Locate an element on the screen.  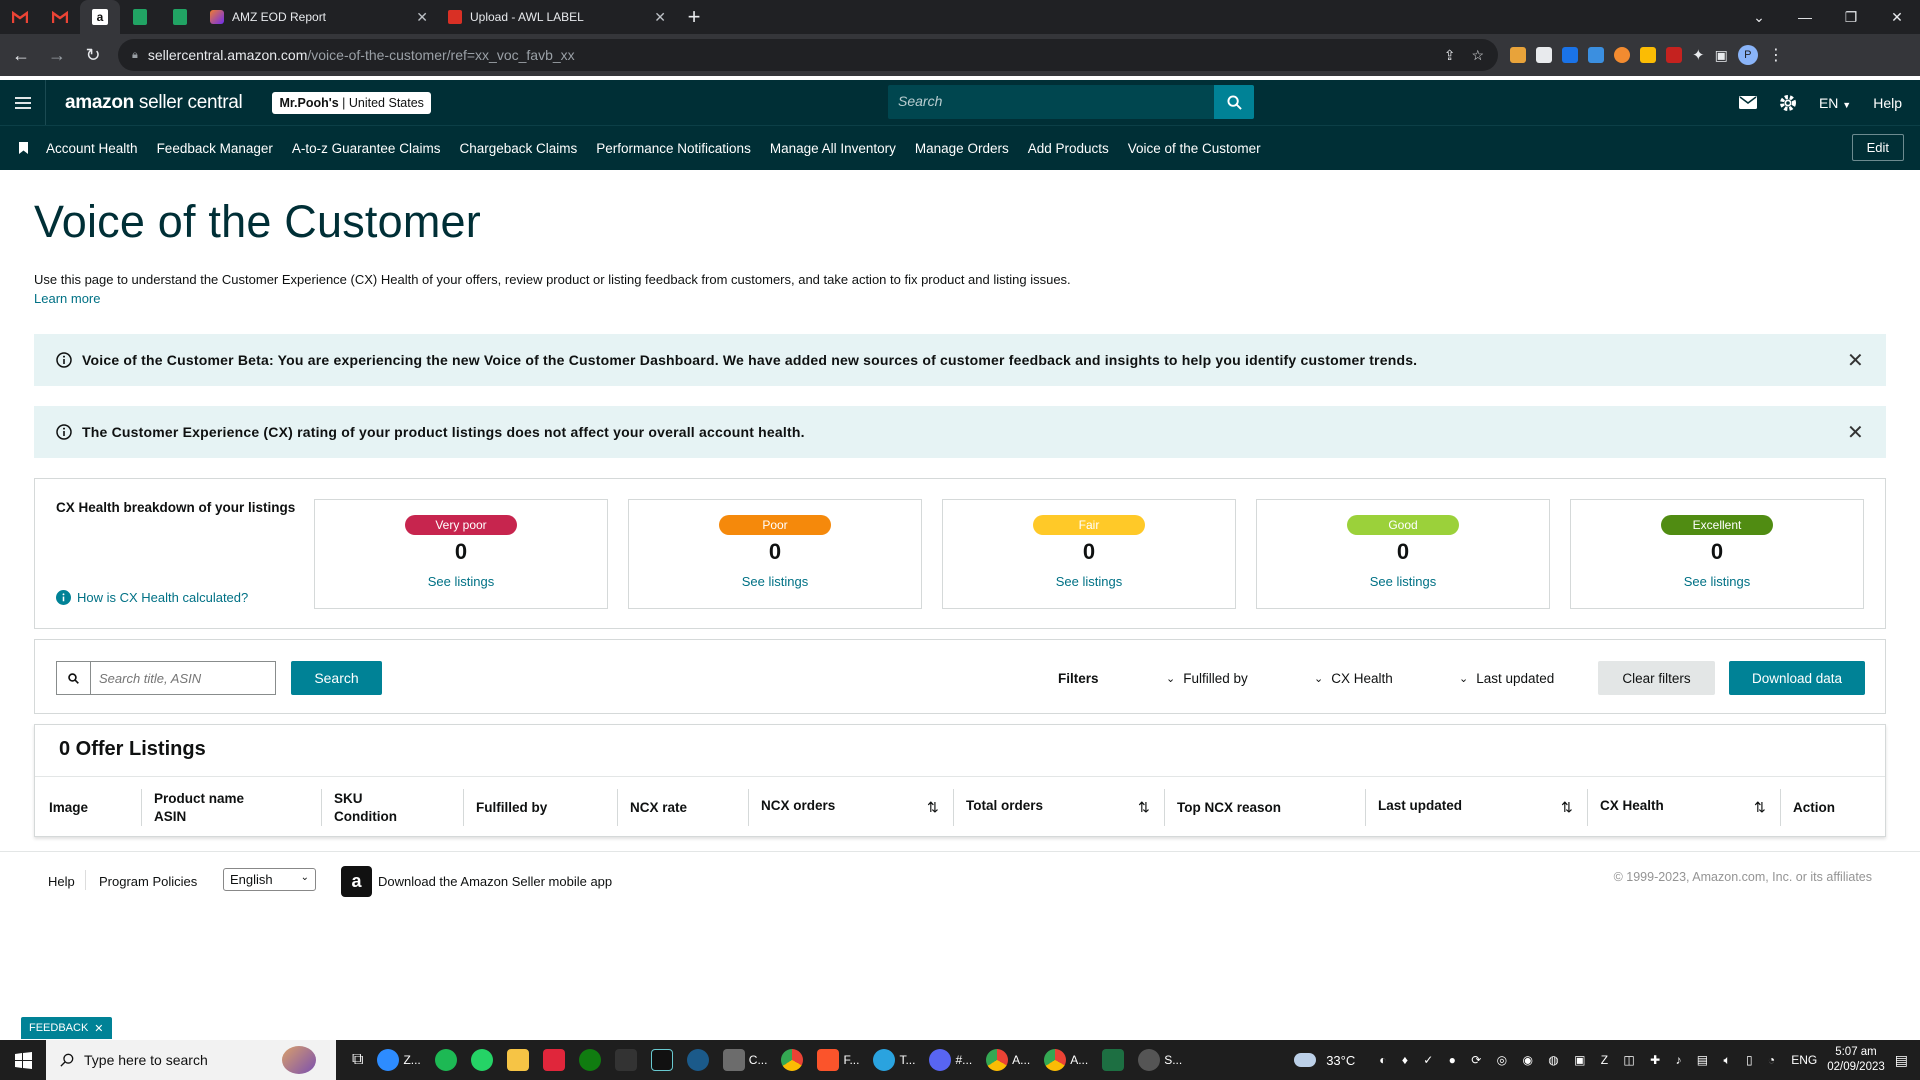
reload-icon: ↻ is located at coordinates (93, 55).